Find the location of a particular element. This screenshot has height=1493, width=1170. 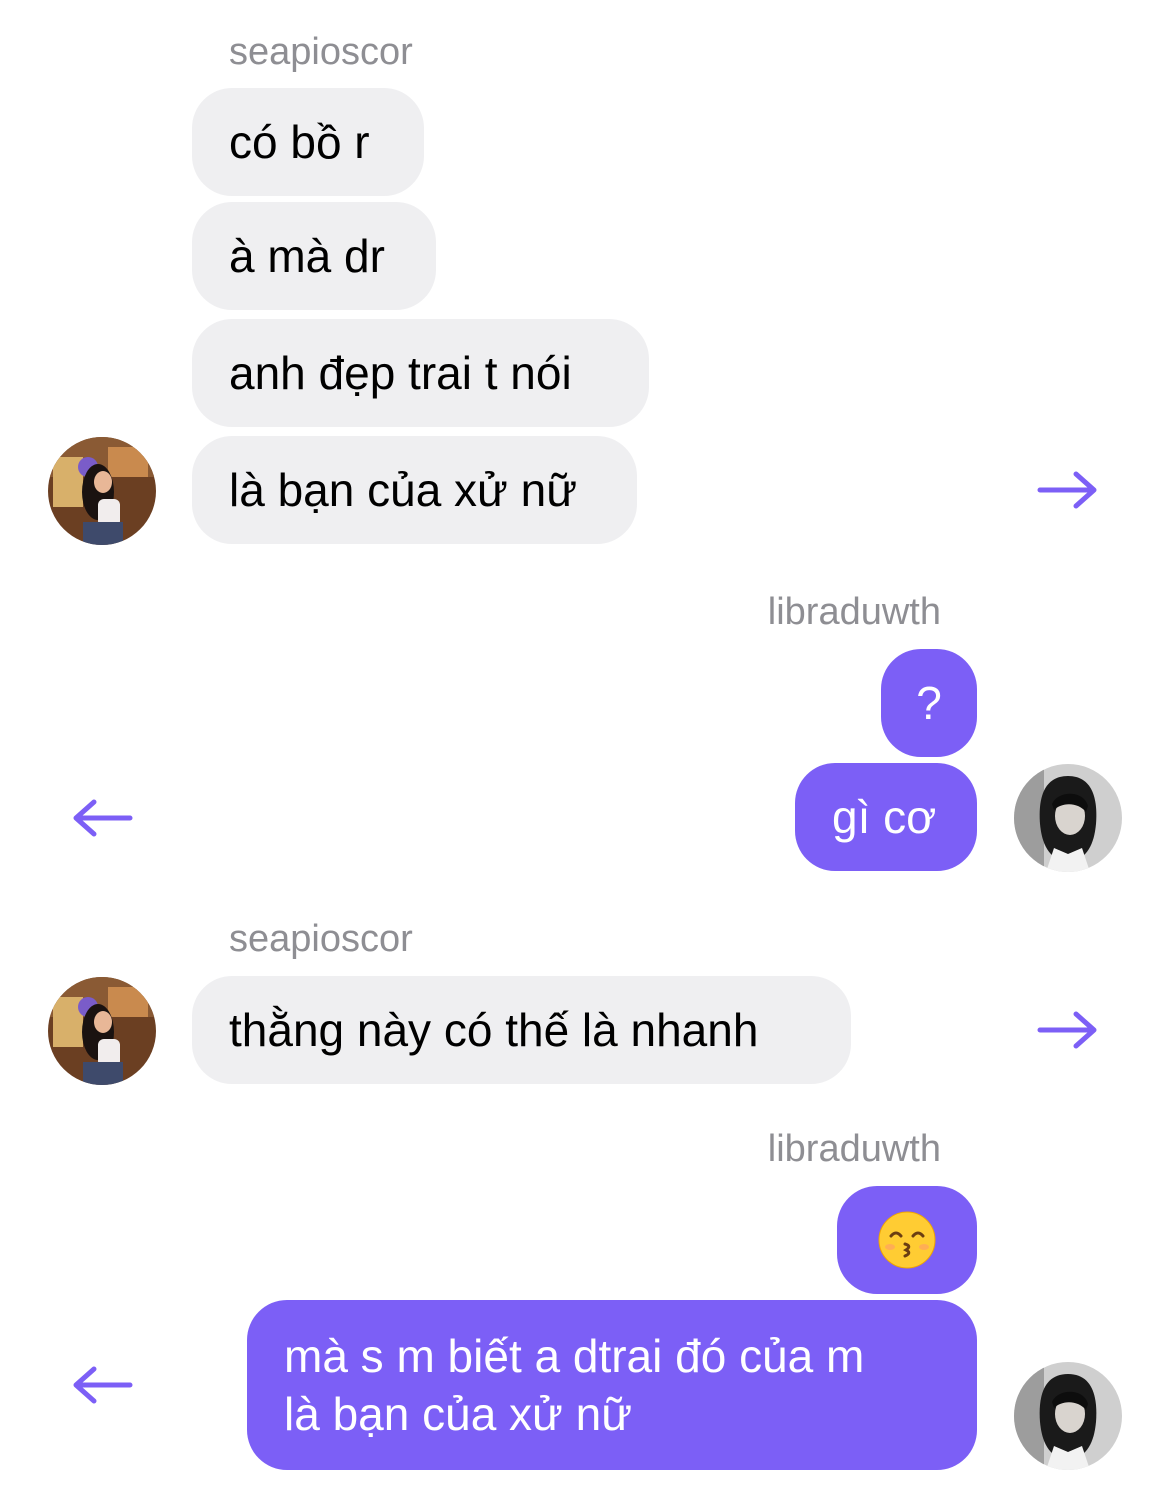

message-bubble is located at coordinates (907, 1240).